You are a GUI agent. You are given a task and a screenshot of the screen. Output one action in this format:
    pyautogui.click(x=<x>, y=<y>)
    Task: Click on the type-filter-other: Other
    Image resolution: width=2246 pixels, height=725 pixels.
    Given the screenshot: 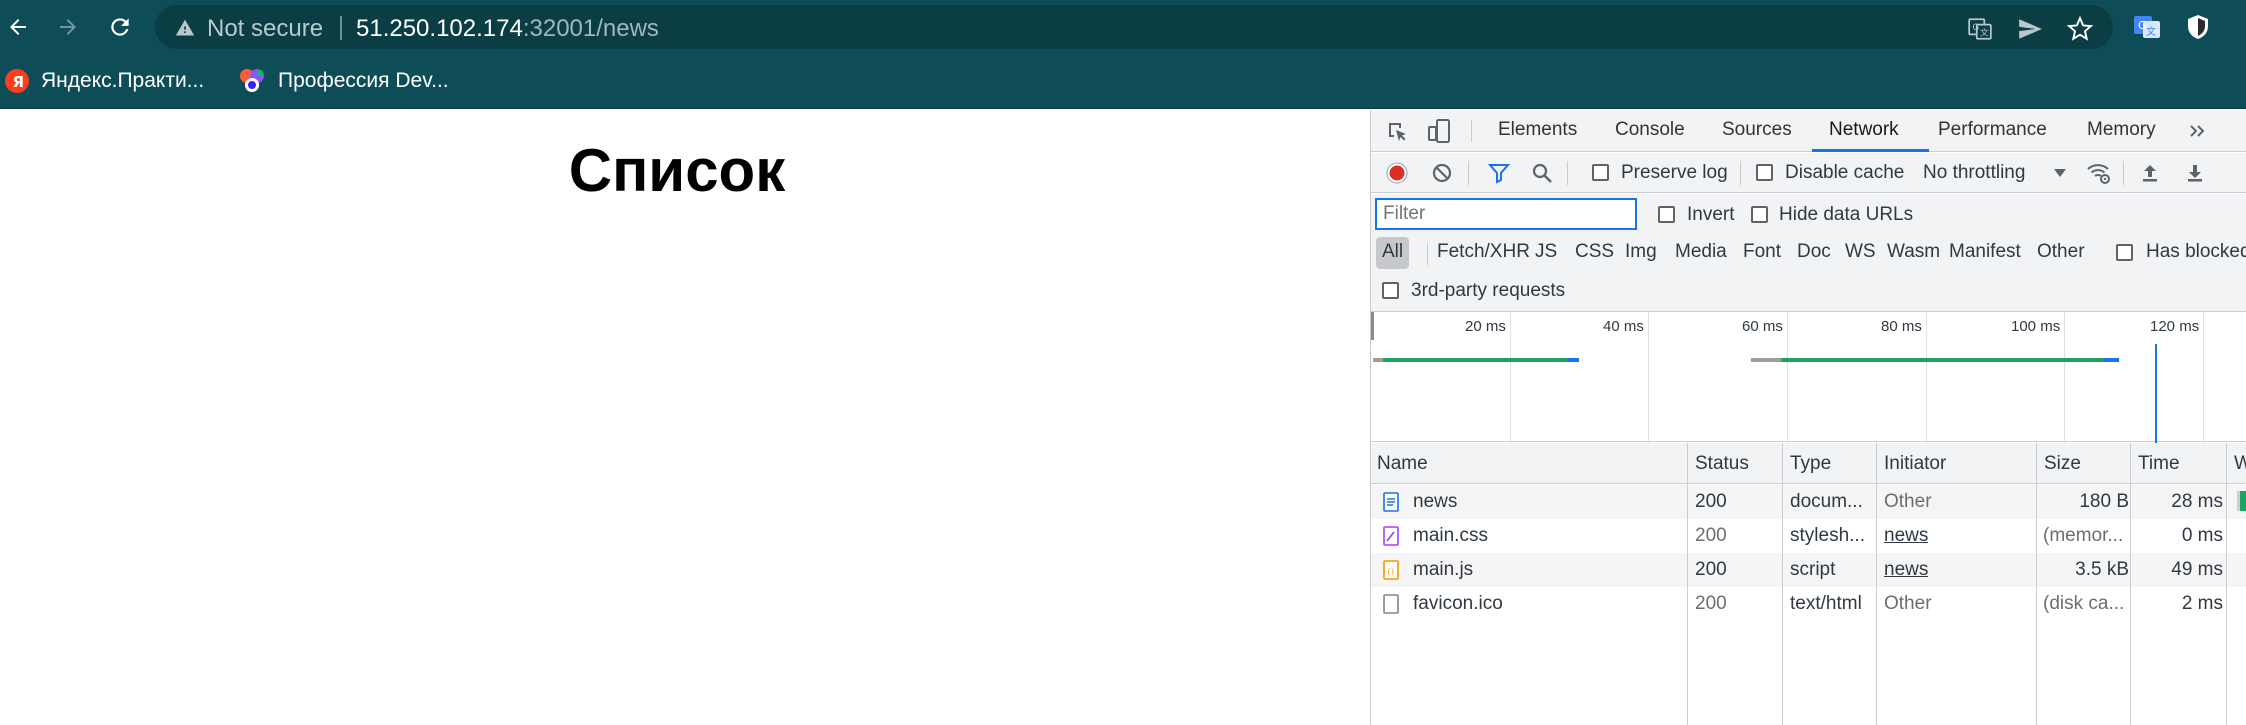 What is the action you would take?
    pyautogui.click(x=2061, y=253)
    